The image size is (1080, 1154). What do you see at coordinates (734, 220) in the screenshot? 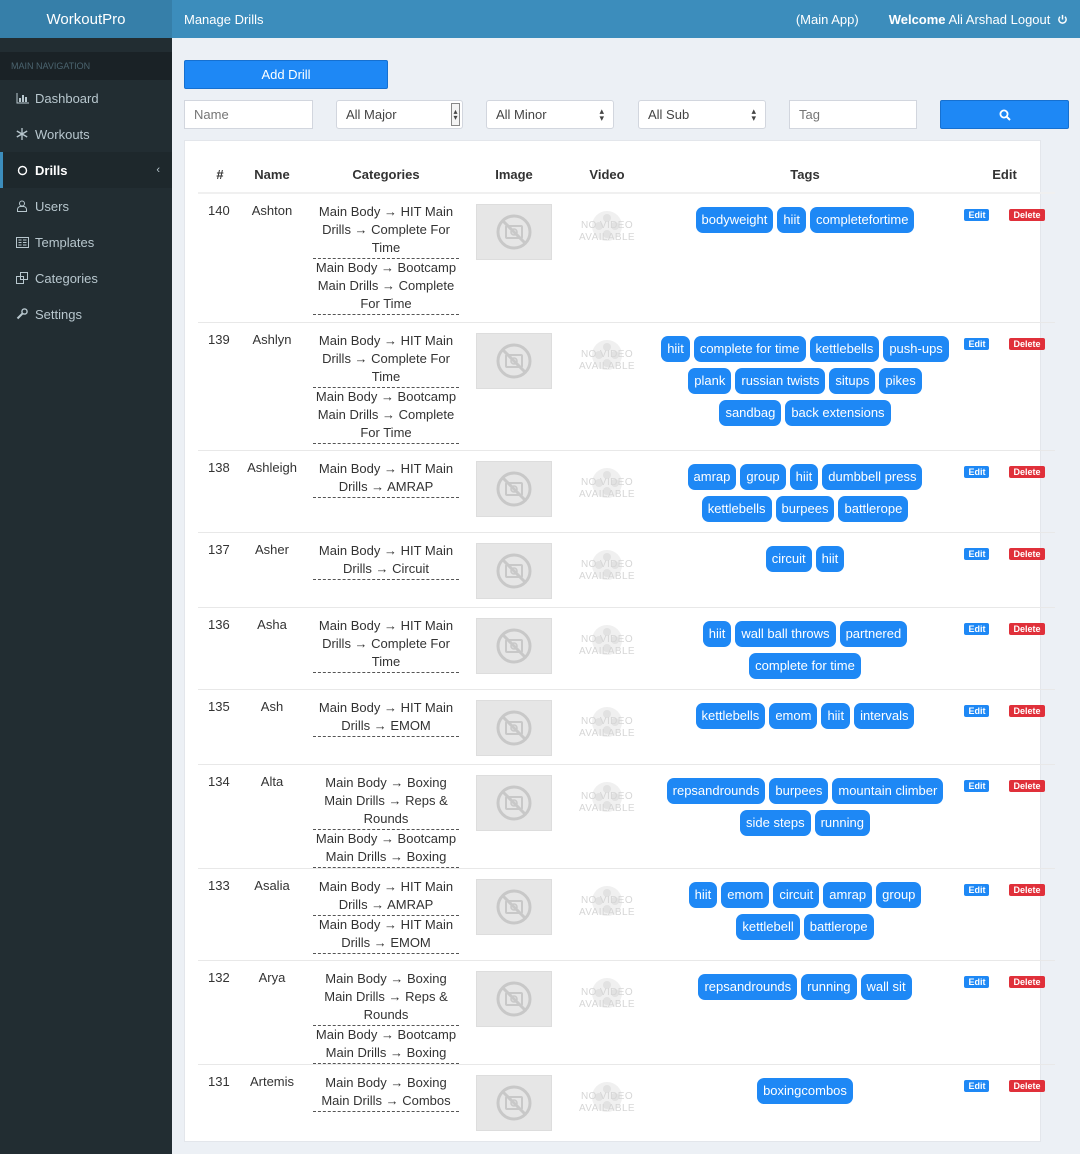
I see `tag-pill: bodyweight` at bounding box center [734, 220].